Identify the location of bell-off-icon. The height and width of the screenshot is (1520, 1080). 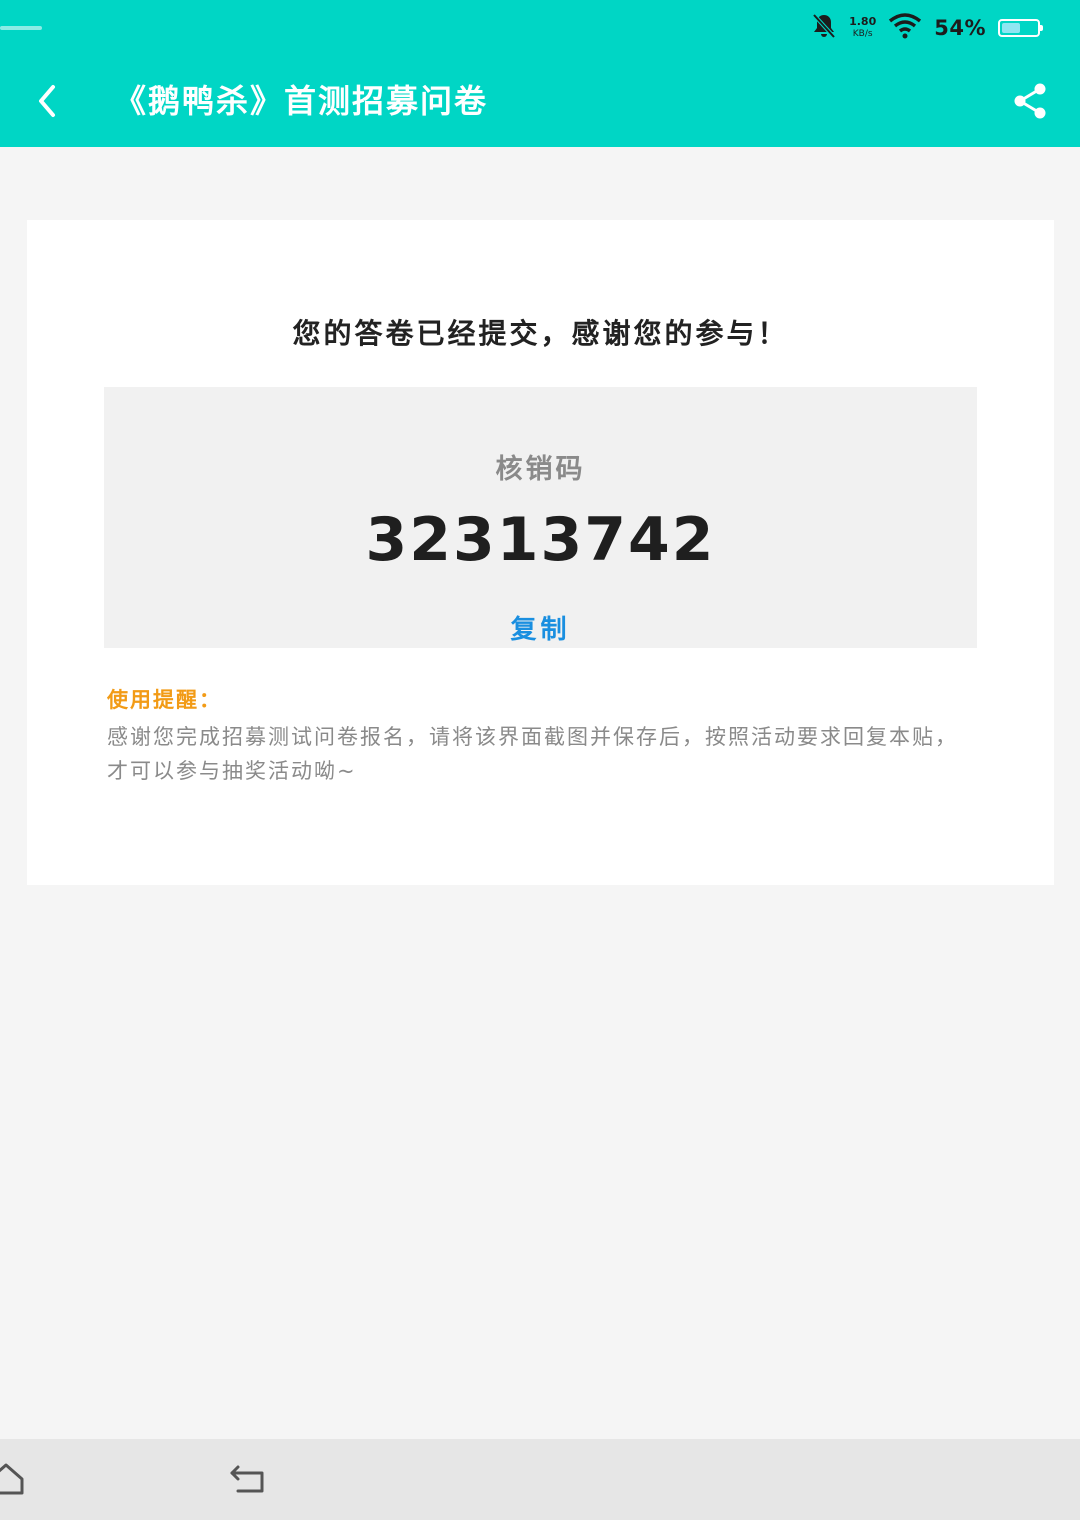
(824, 28).